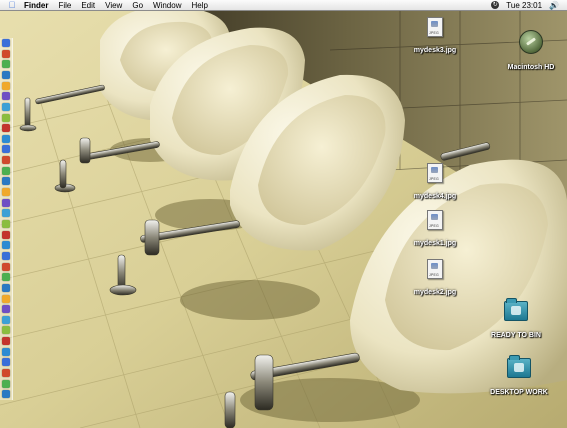  Describe the element at coordinates (554, 5) in the screenshot. I see `speaker-icon: 🔊` at that location.